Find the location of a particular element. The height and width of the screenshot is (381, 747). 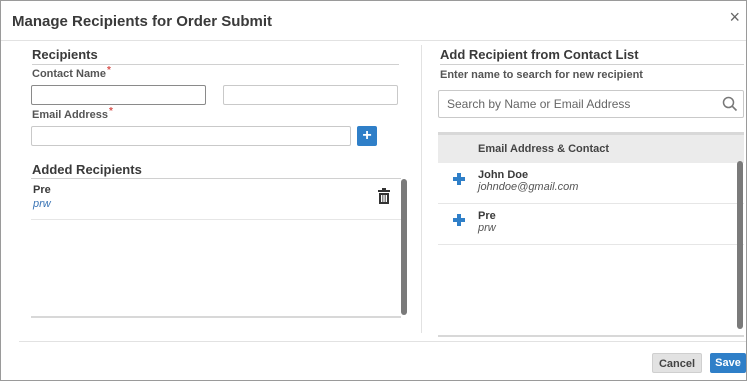

footer-divider is located at coordinates (382, 341).